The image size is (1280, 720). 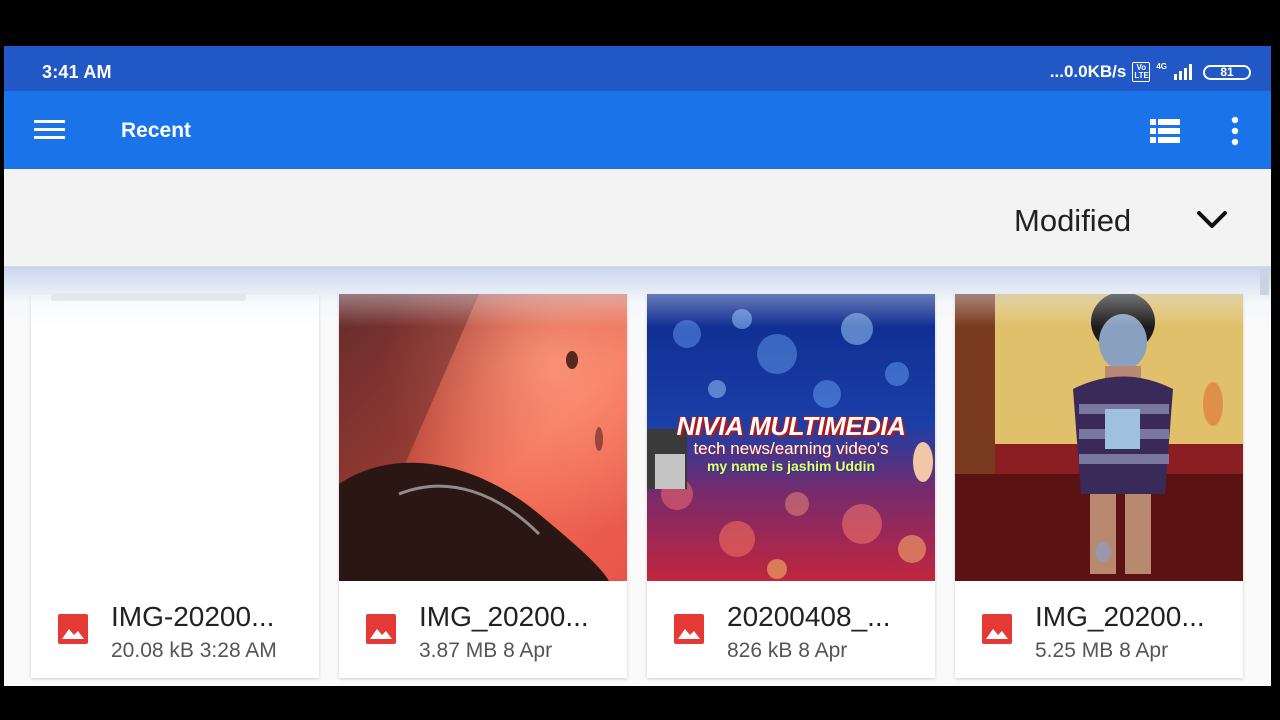 What do you see at coordinates (760, 650) in the screenshot?
I see `file-size: 826 kB` at bounding box center [760, 650].